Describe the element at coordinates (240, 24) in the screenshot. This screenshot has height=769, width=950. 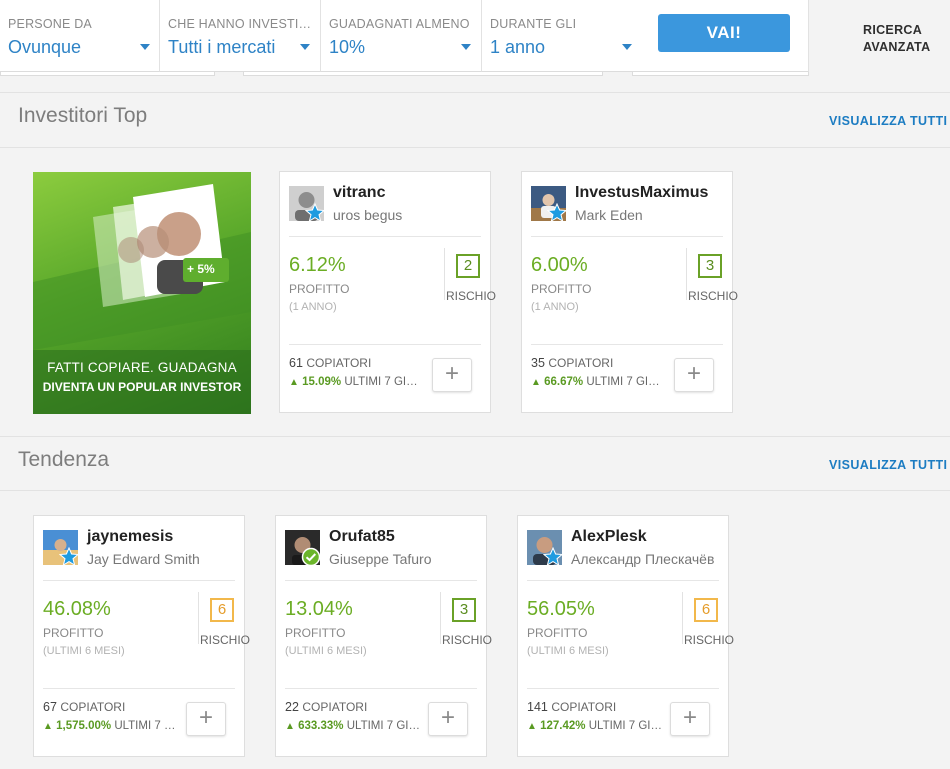
I see `filter-label: CHE HANNO INVESTITO IN` at that location.